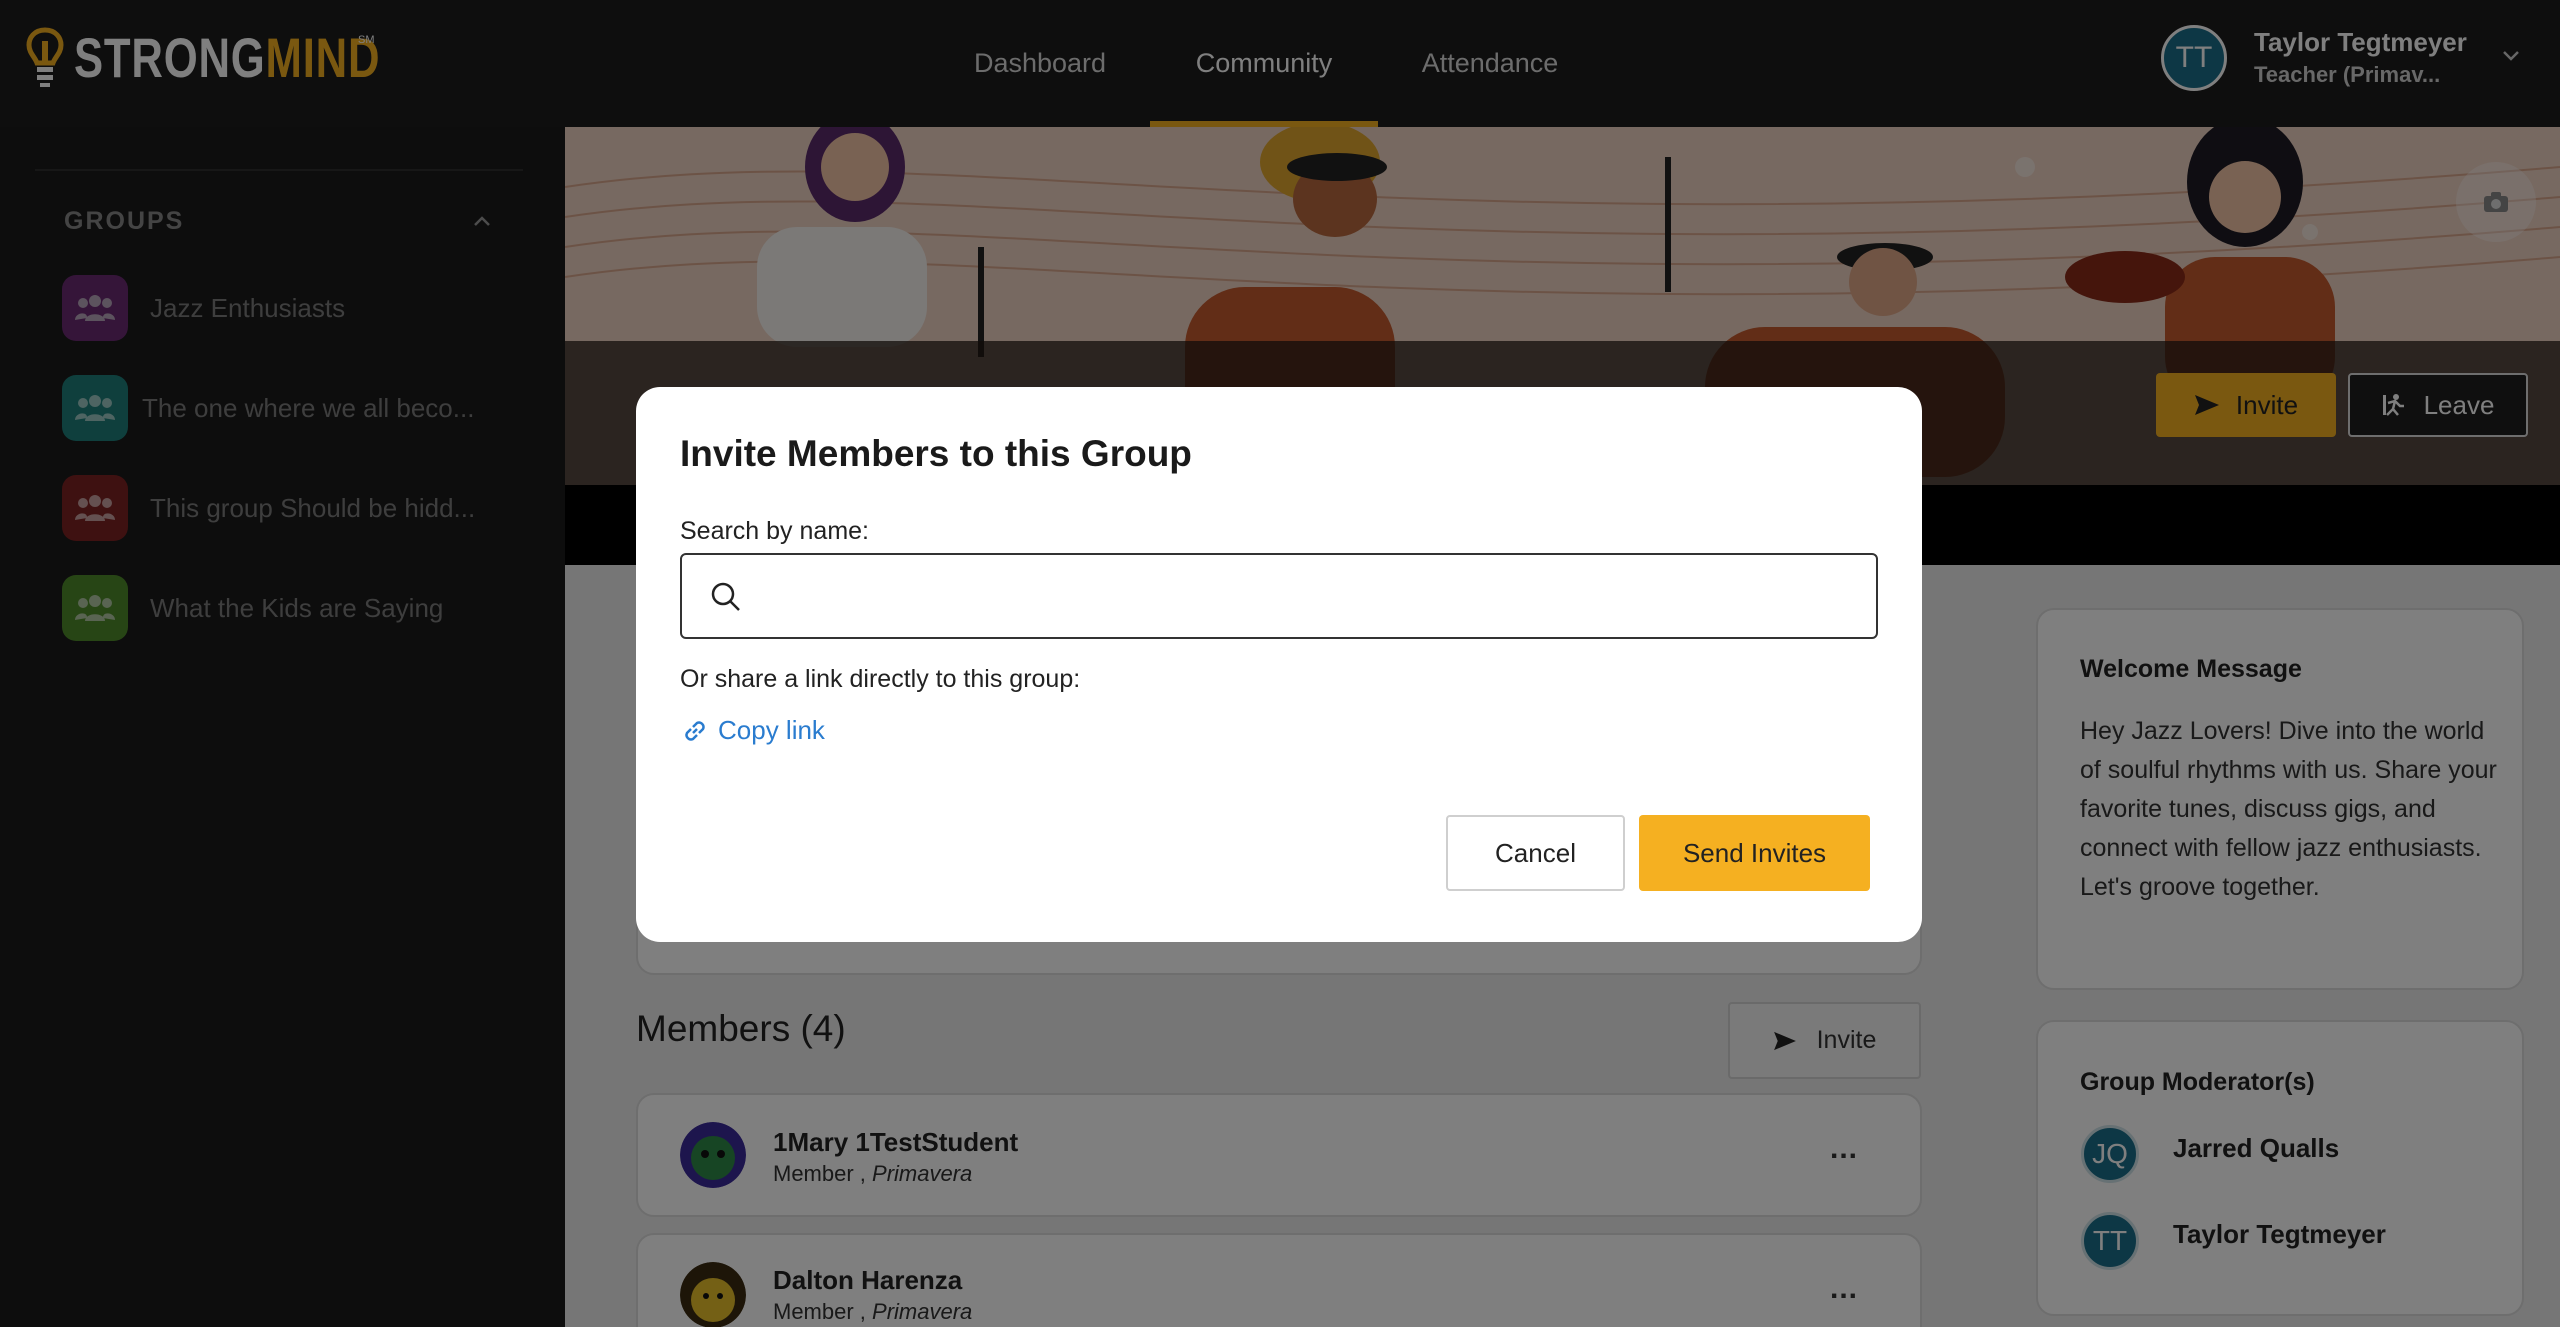 This screenshot has height=1327, width=2560. I want to click on link-icon, so click(695, 730).